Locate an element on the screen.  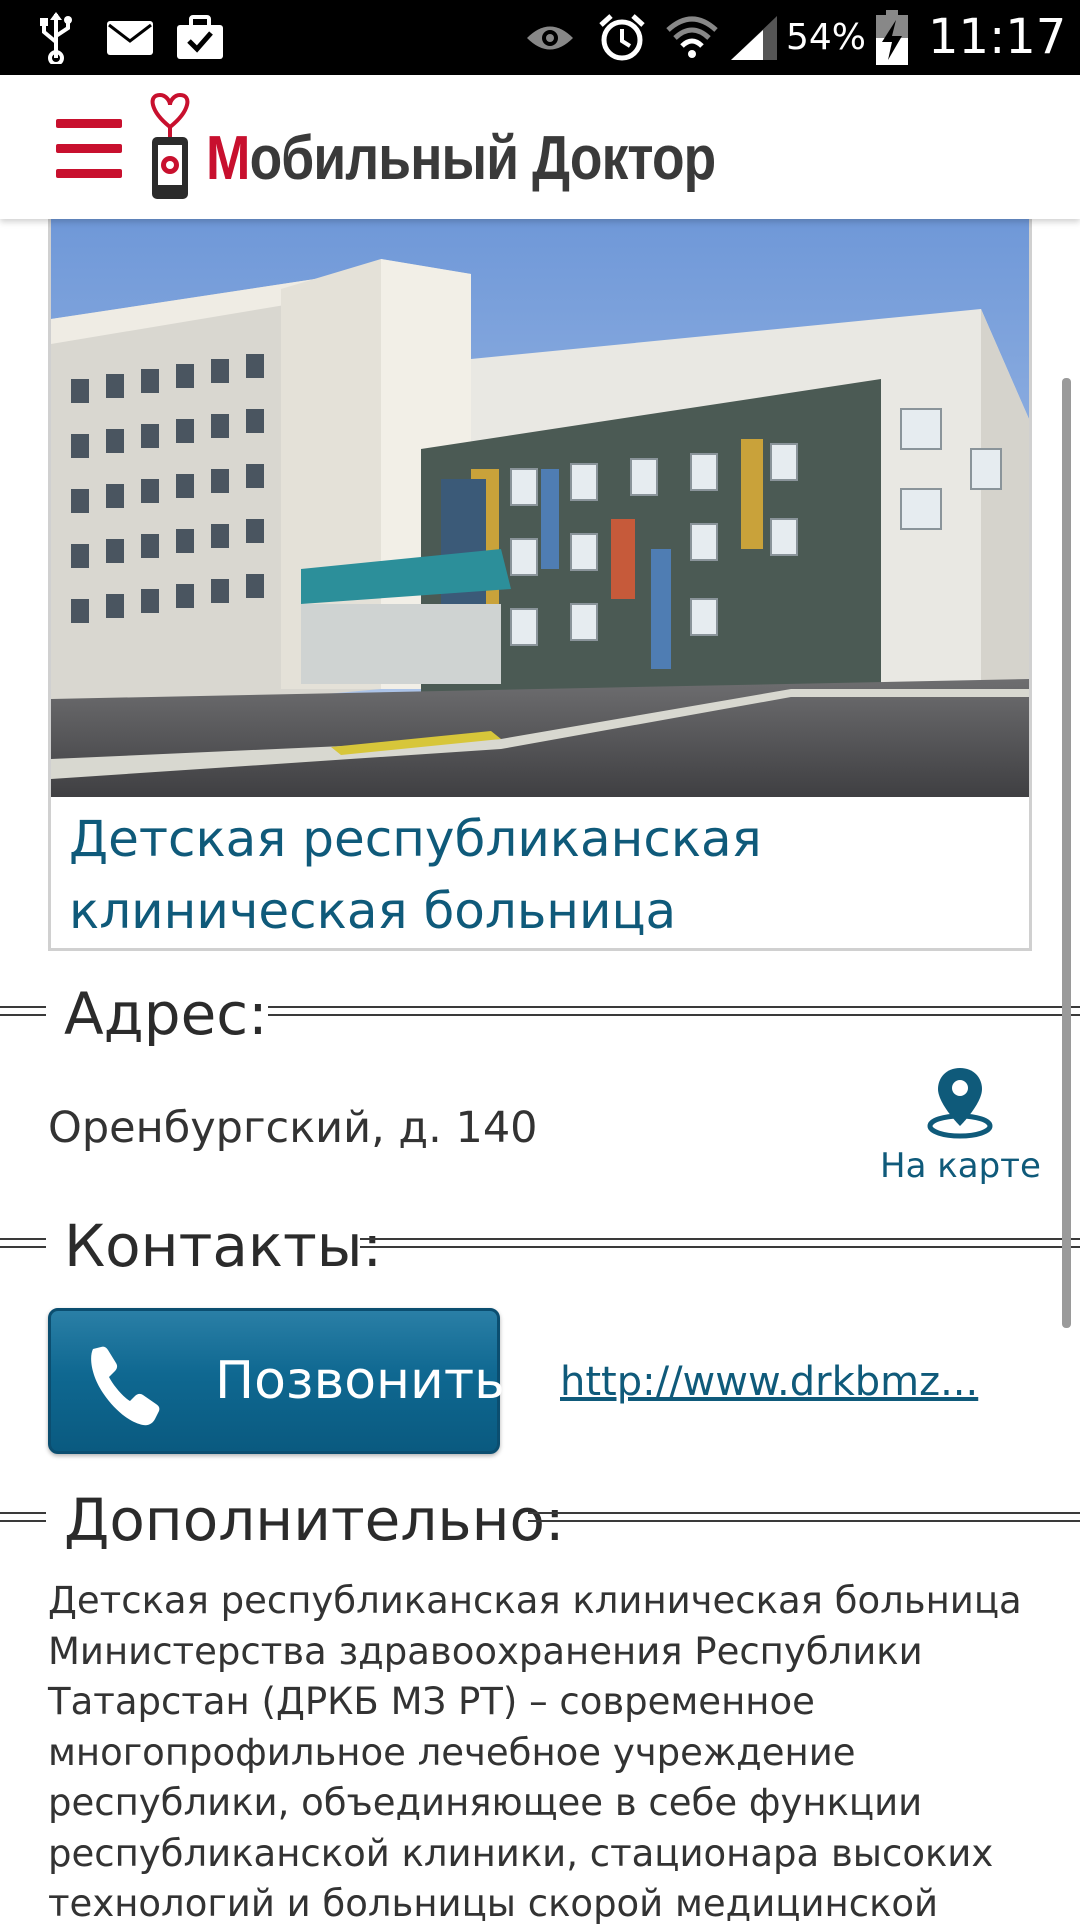
logo-accent-letter: М is located at coordinates (228, 158).